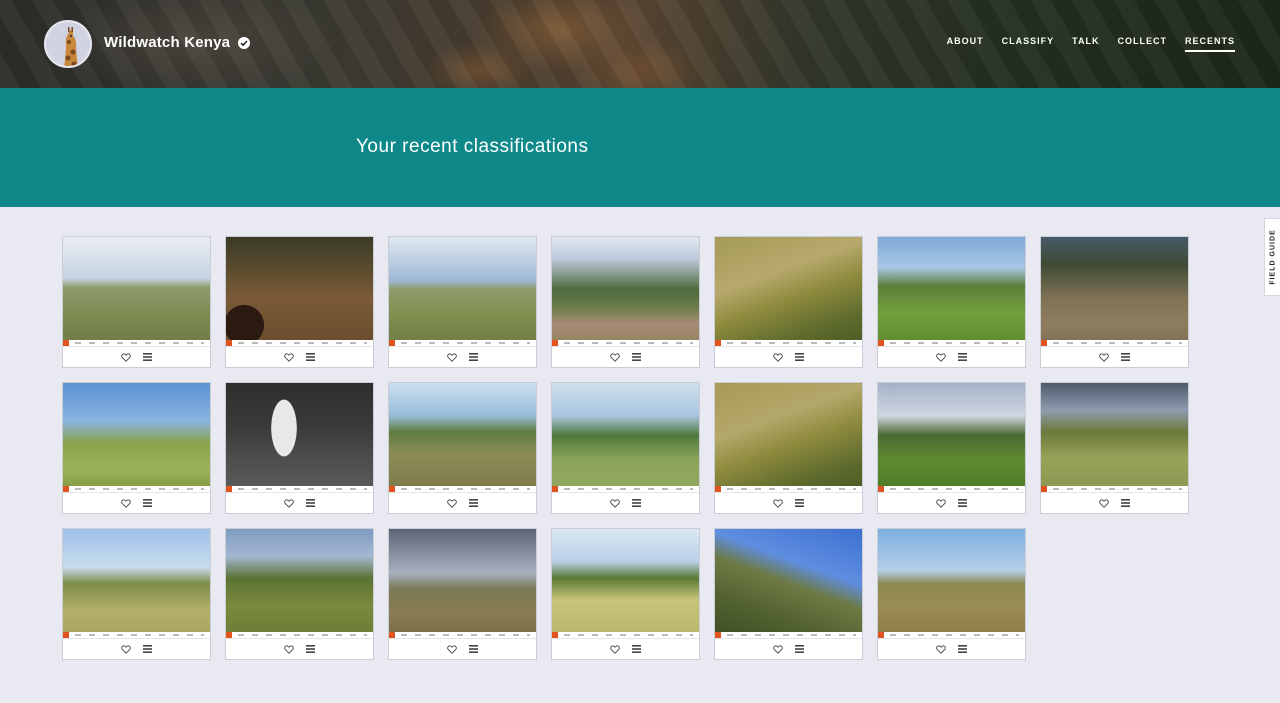 This screenshot has width=1280, height=703. I want to click on nav-about: ABOUT, so click(965, 44).